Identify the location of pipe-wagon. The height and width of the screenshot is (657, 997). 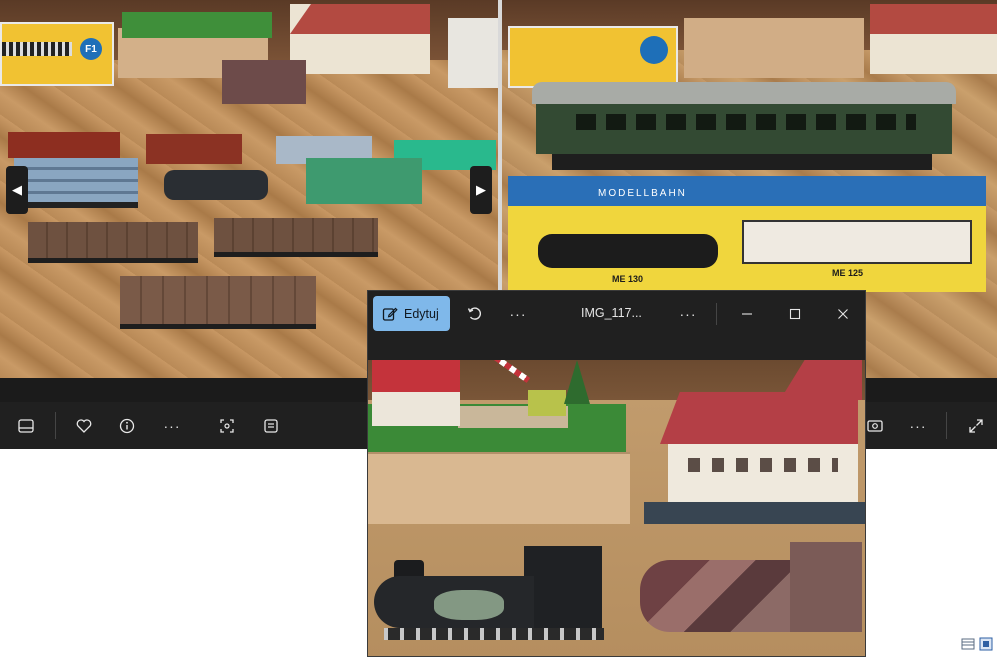
(76, 183).